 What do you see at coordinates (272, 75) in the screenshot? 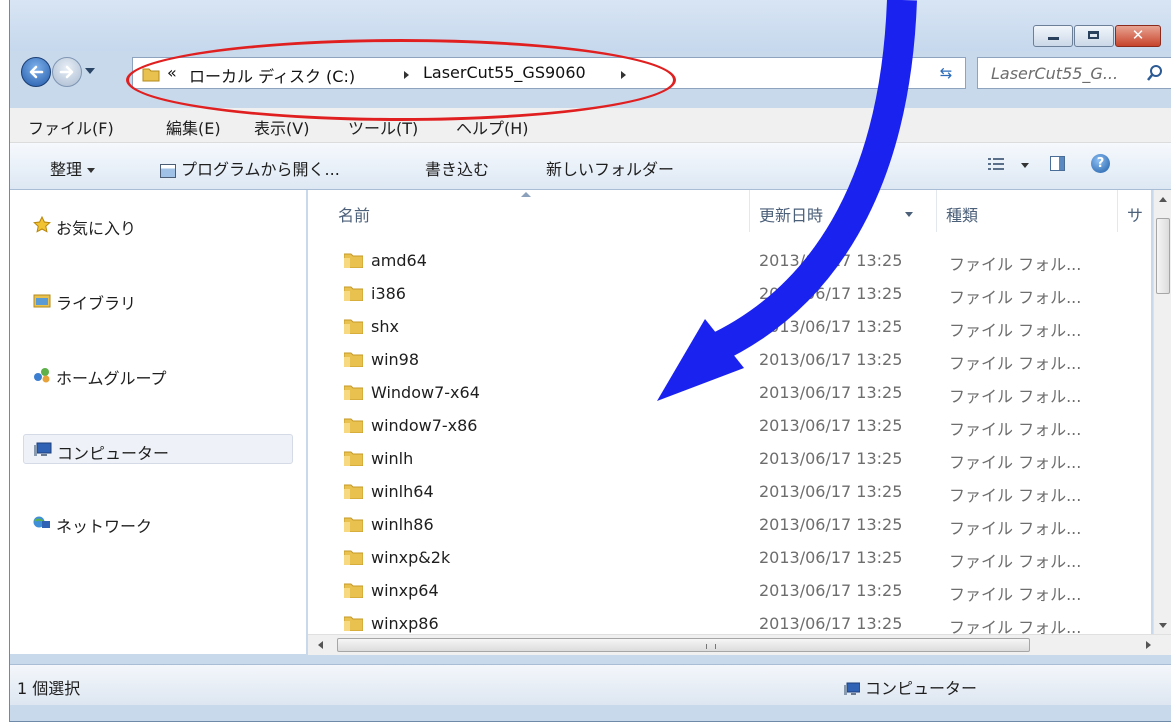
I see `address-segment-local-disk: ローカル ディスク (C:)` at bounding box center [272, 75].